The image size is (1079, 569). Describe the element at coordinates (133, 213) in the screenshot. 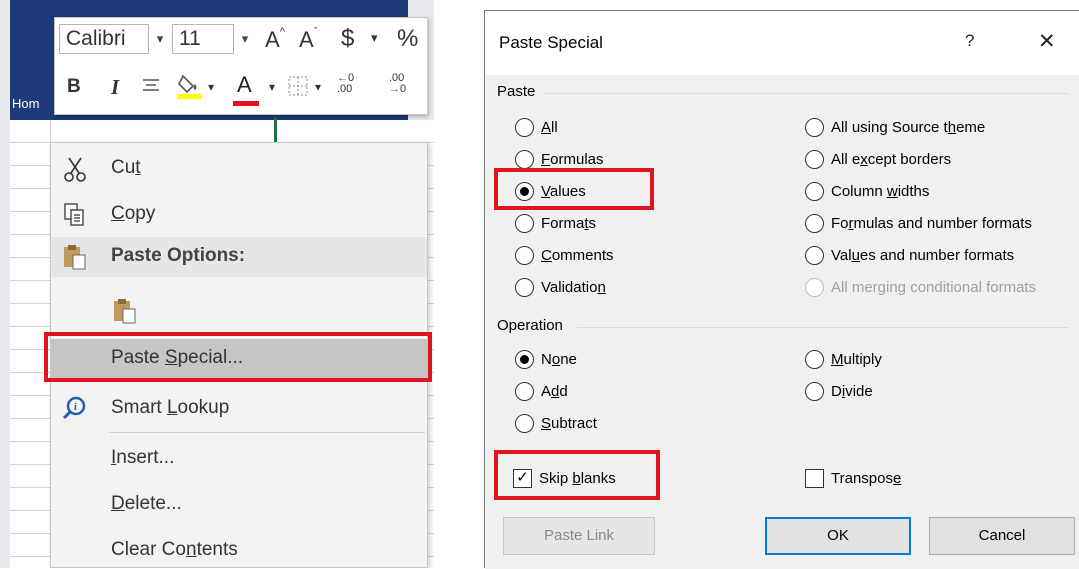

I see `menu-label-copy: Copy` at that location.